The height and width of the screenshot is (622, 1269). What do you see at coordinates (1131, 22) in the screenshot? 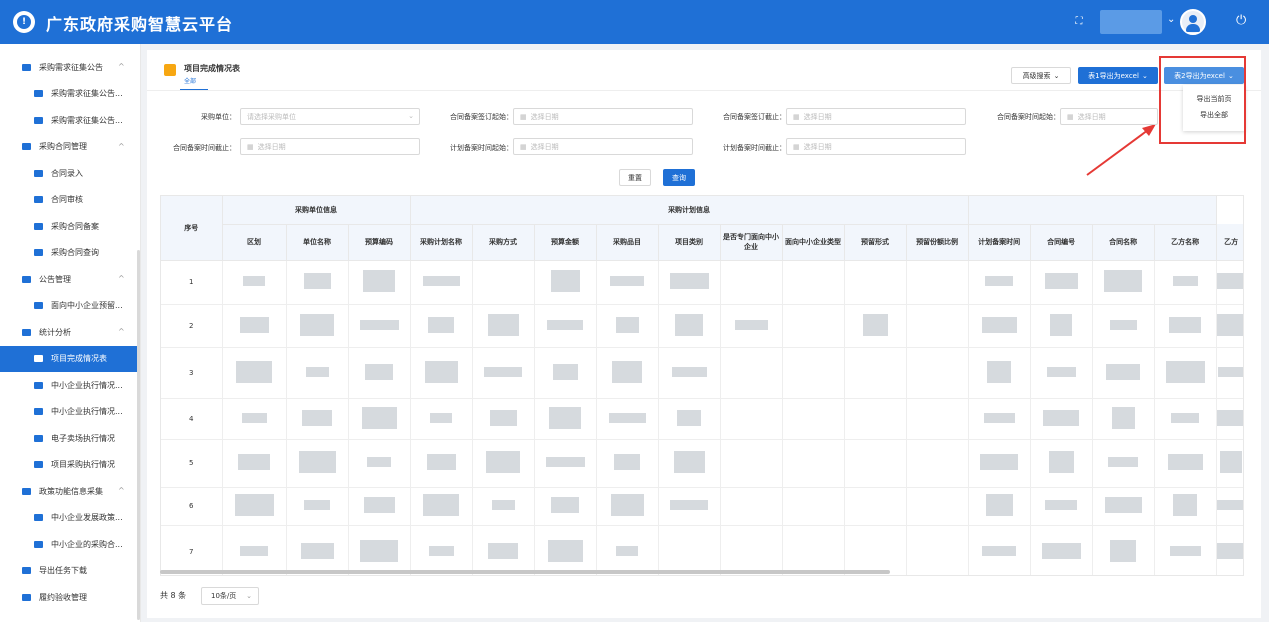
I see `username-redacted` at bounding box center [1131, 22].